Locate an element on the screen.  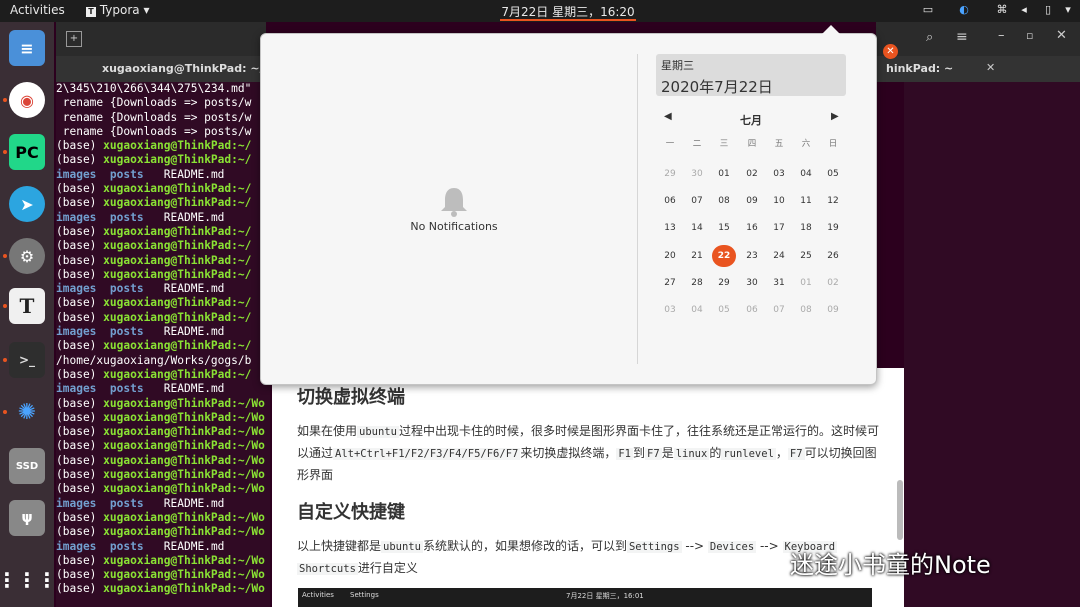
scrollbar is located at coordinates (900, 510).